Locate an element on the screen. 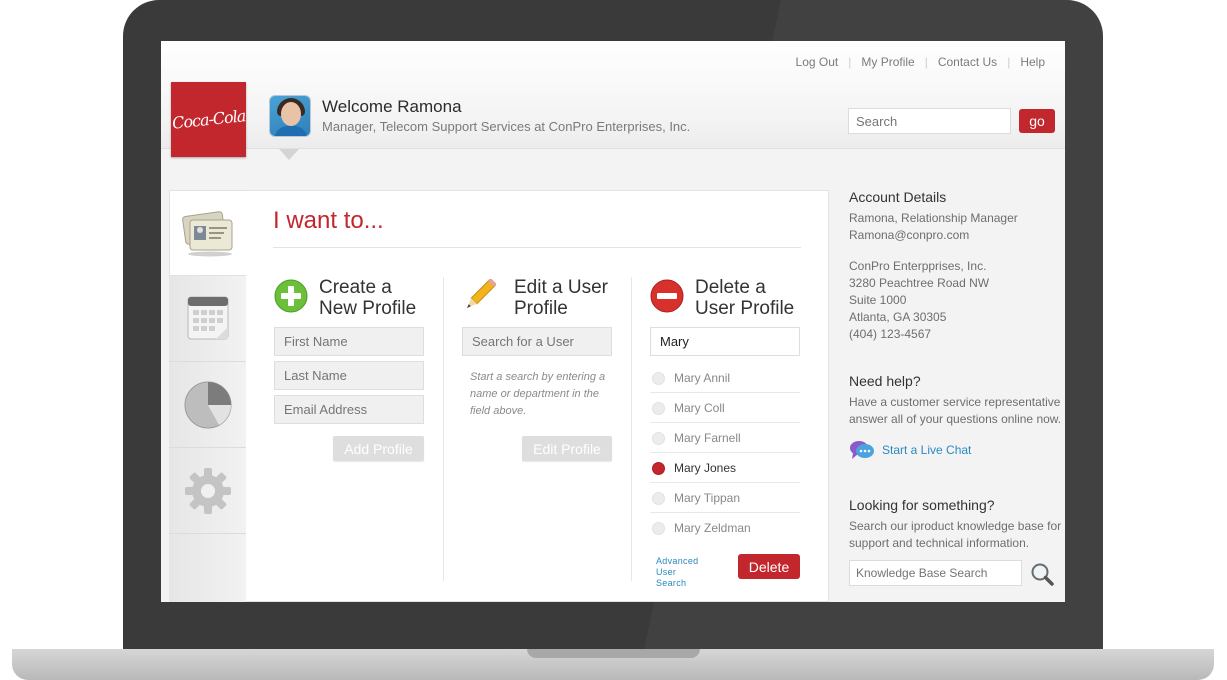  avatar-body is located at coordinates (291, 131).